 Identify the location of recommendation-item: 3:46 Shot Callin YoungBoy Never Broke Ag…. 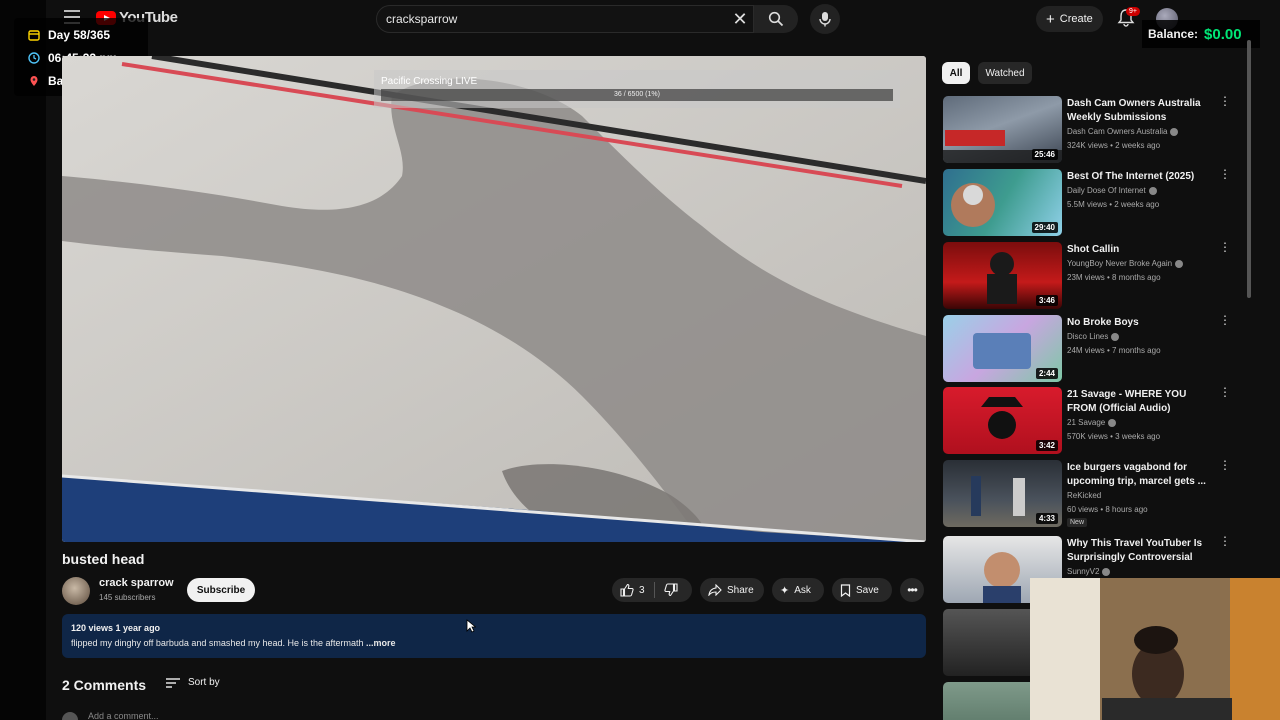
(1088, 275).